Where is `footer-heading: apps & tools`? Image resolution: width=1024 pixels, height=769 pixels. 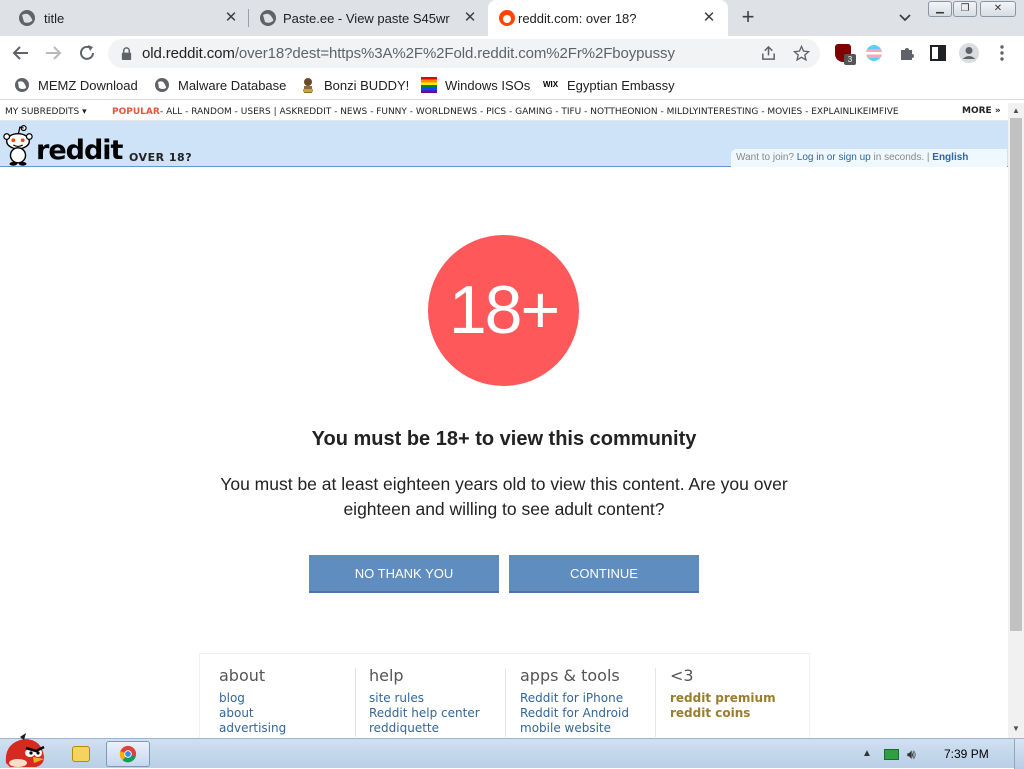 footer-heading: apps & tools is located at coordinates (570, 675).